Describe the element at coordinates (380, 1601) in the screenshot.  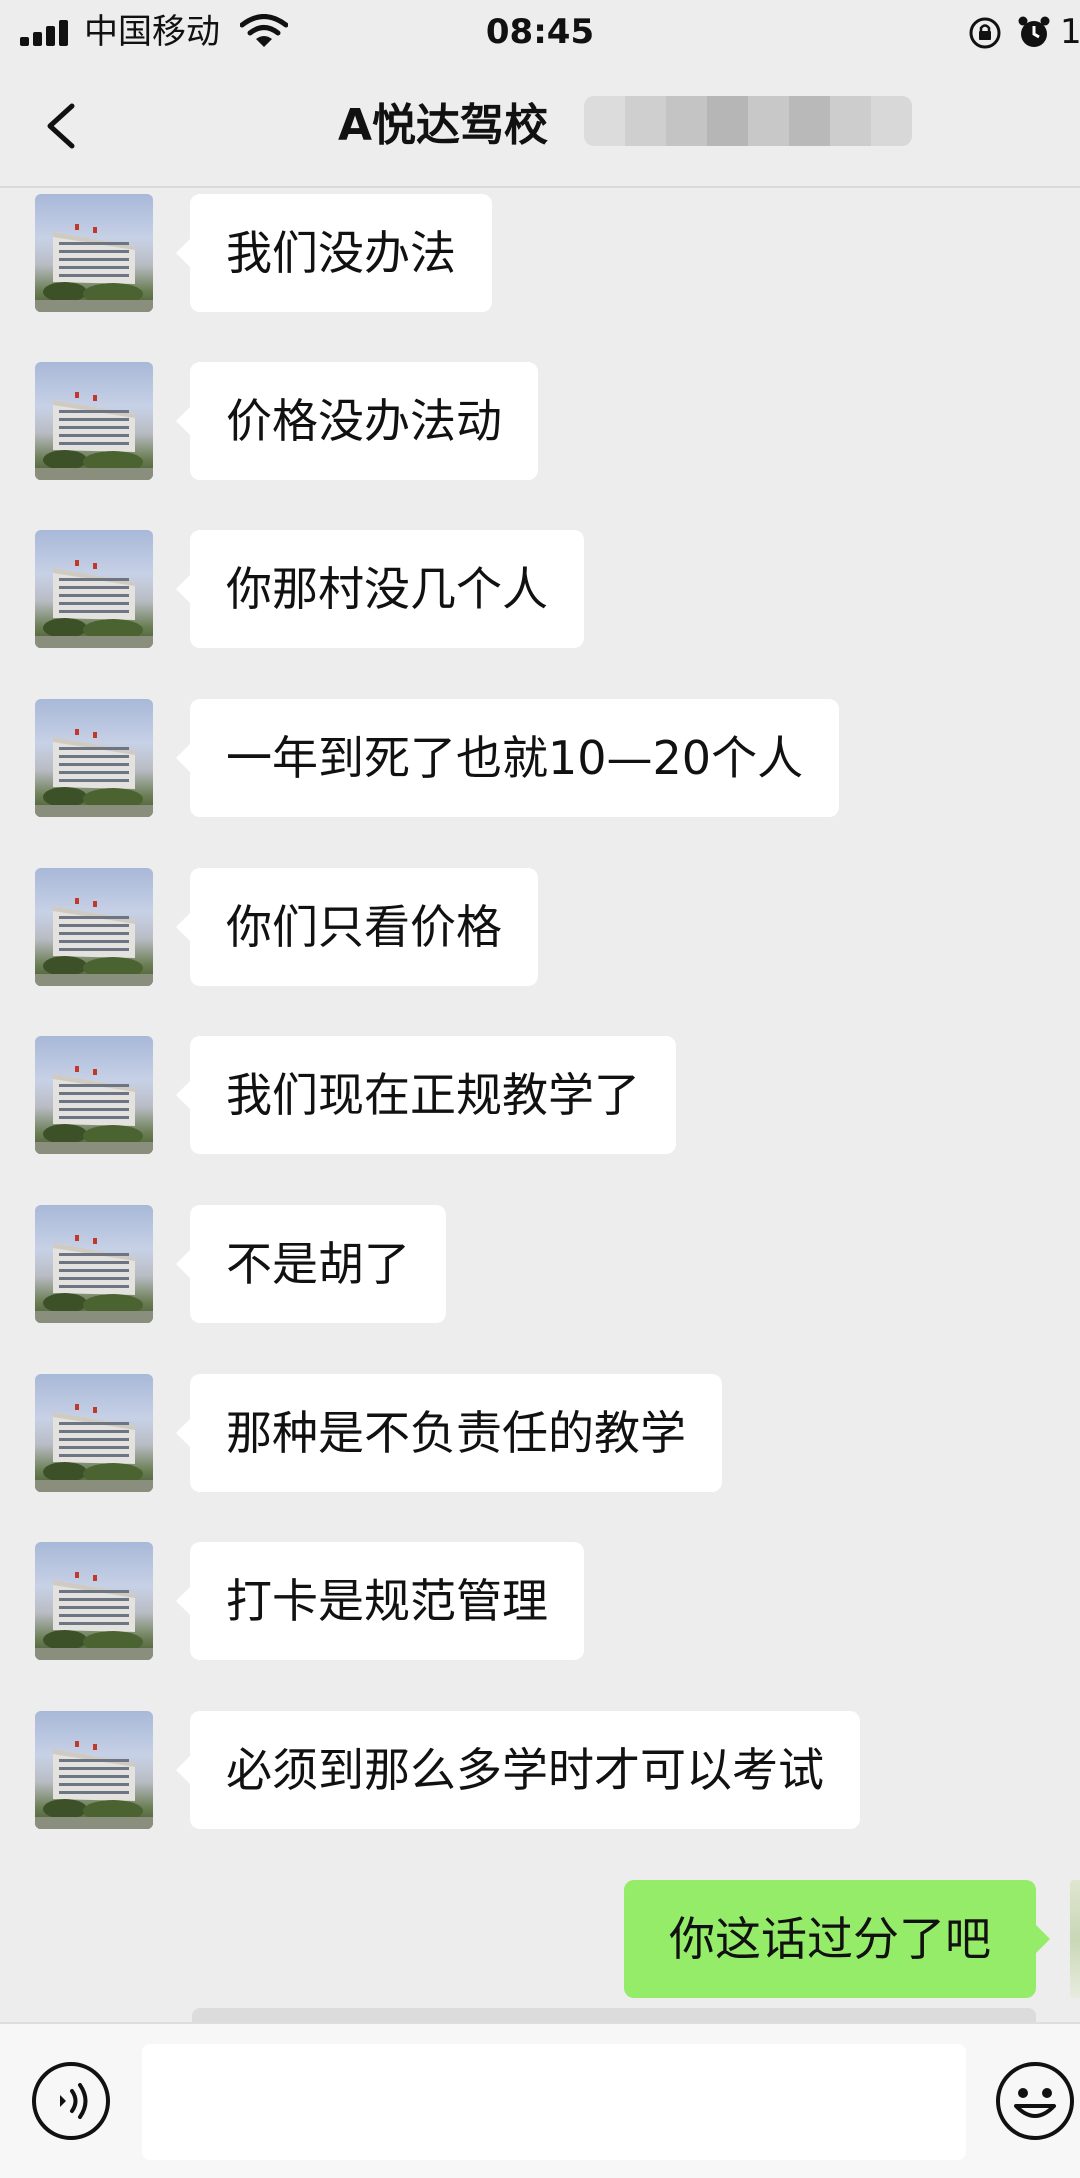
I see `message-bubble-incoming: 打卡是规范管理` at that location.